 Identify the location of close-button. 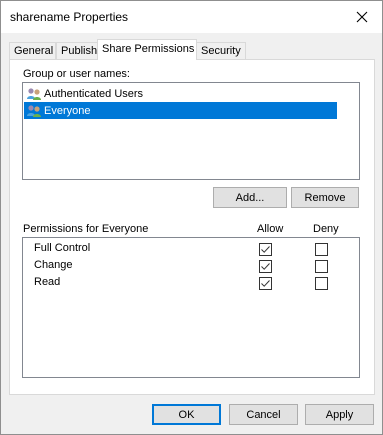
(362, 17).